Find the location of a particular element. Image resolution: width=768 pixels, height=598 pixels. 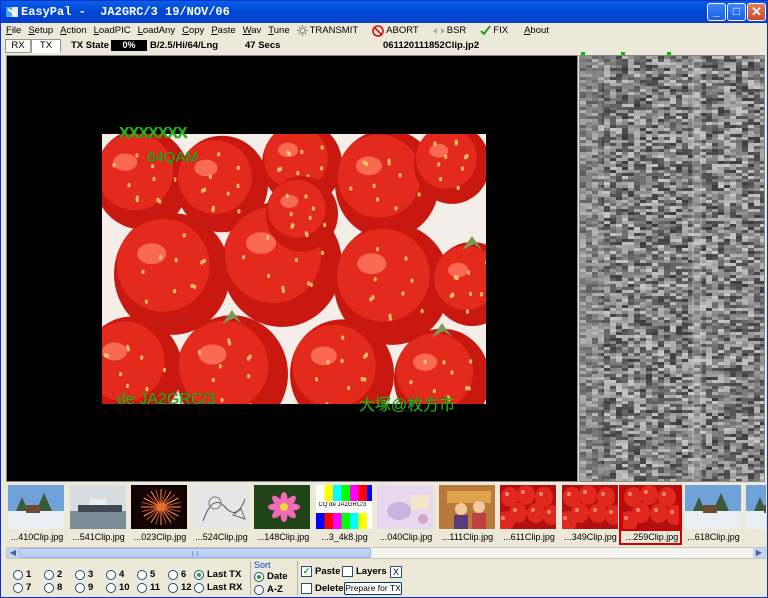

scrollbar-thumb is located at coordinates (195, 553).